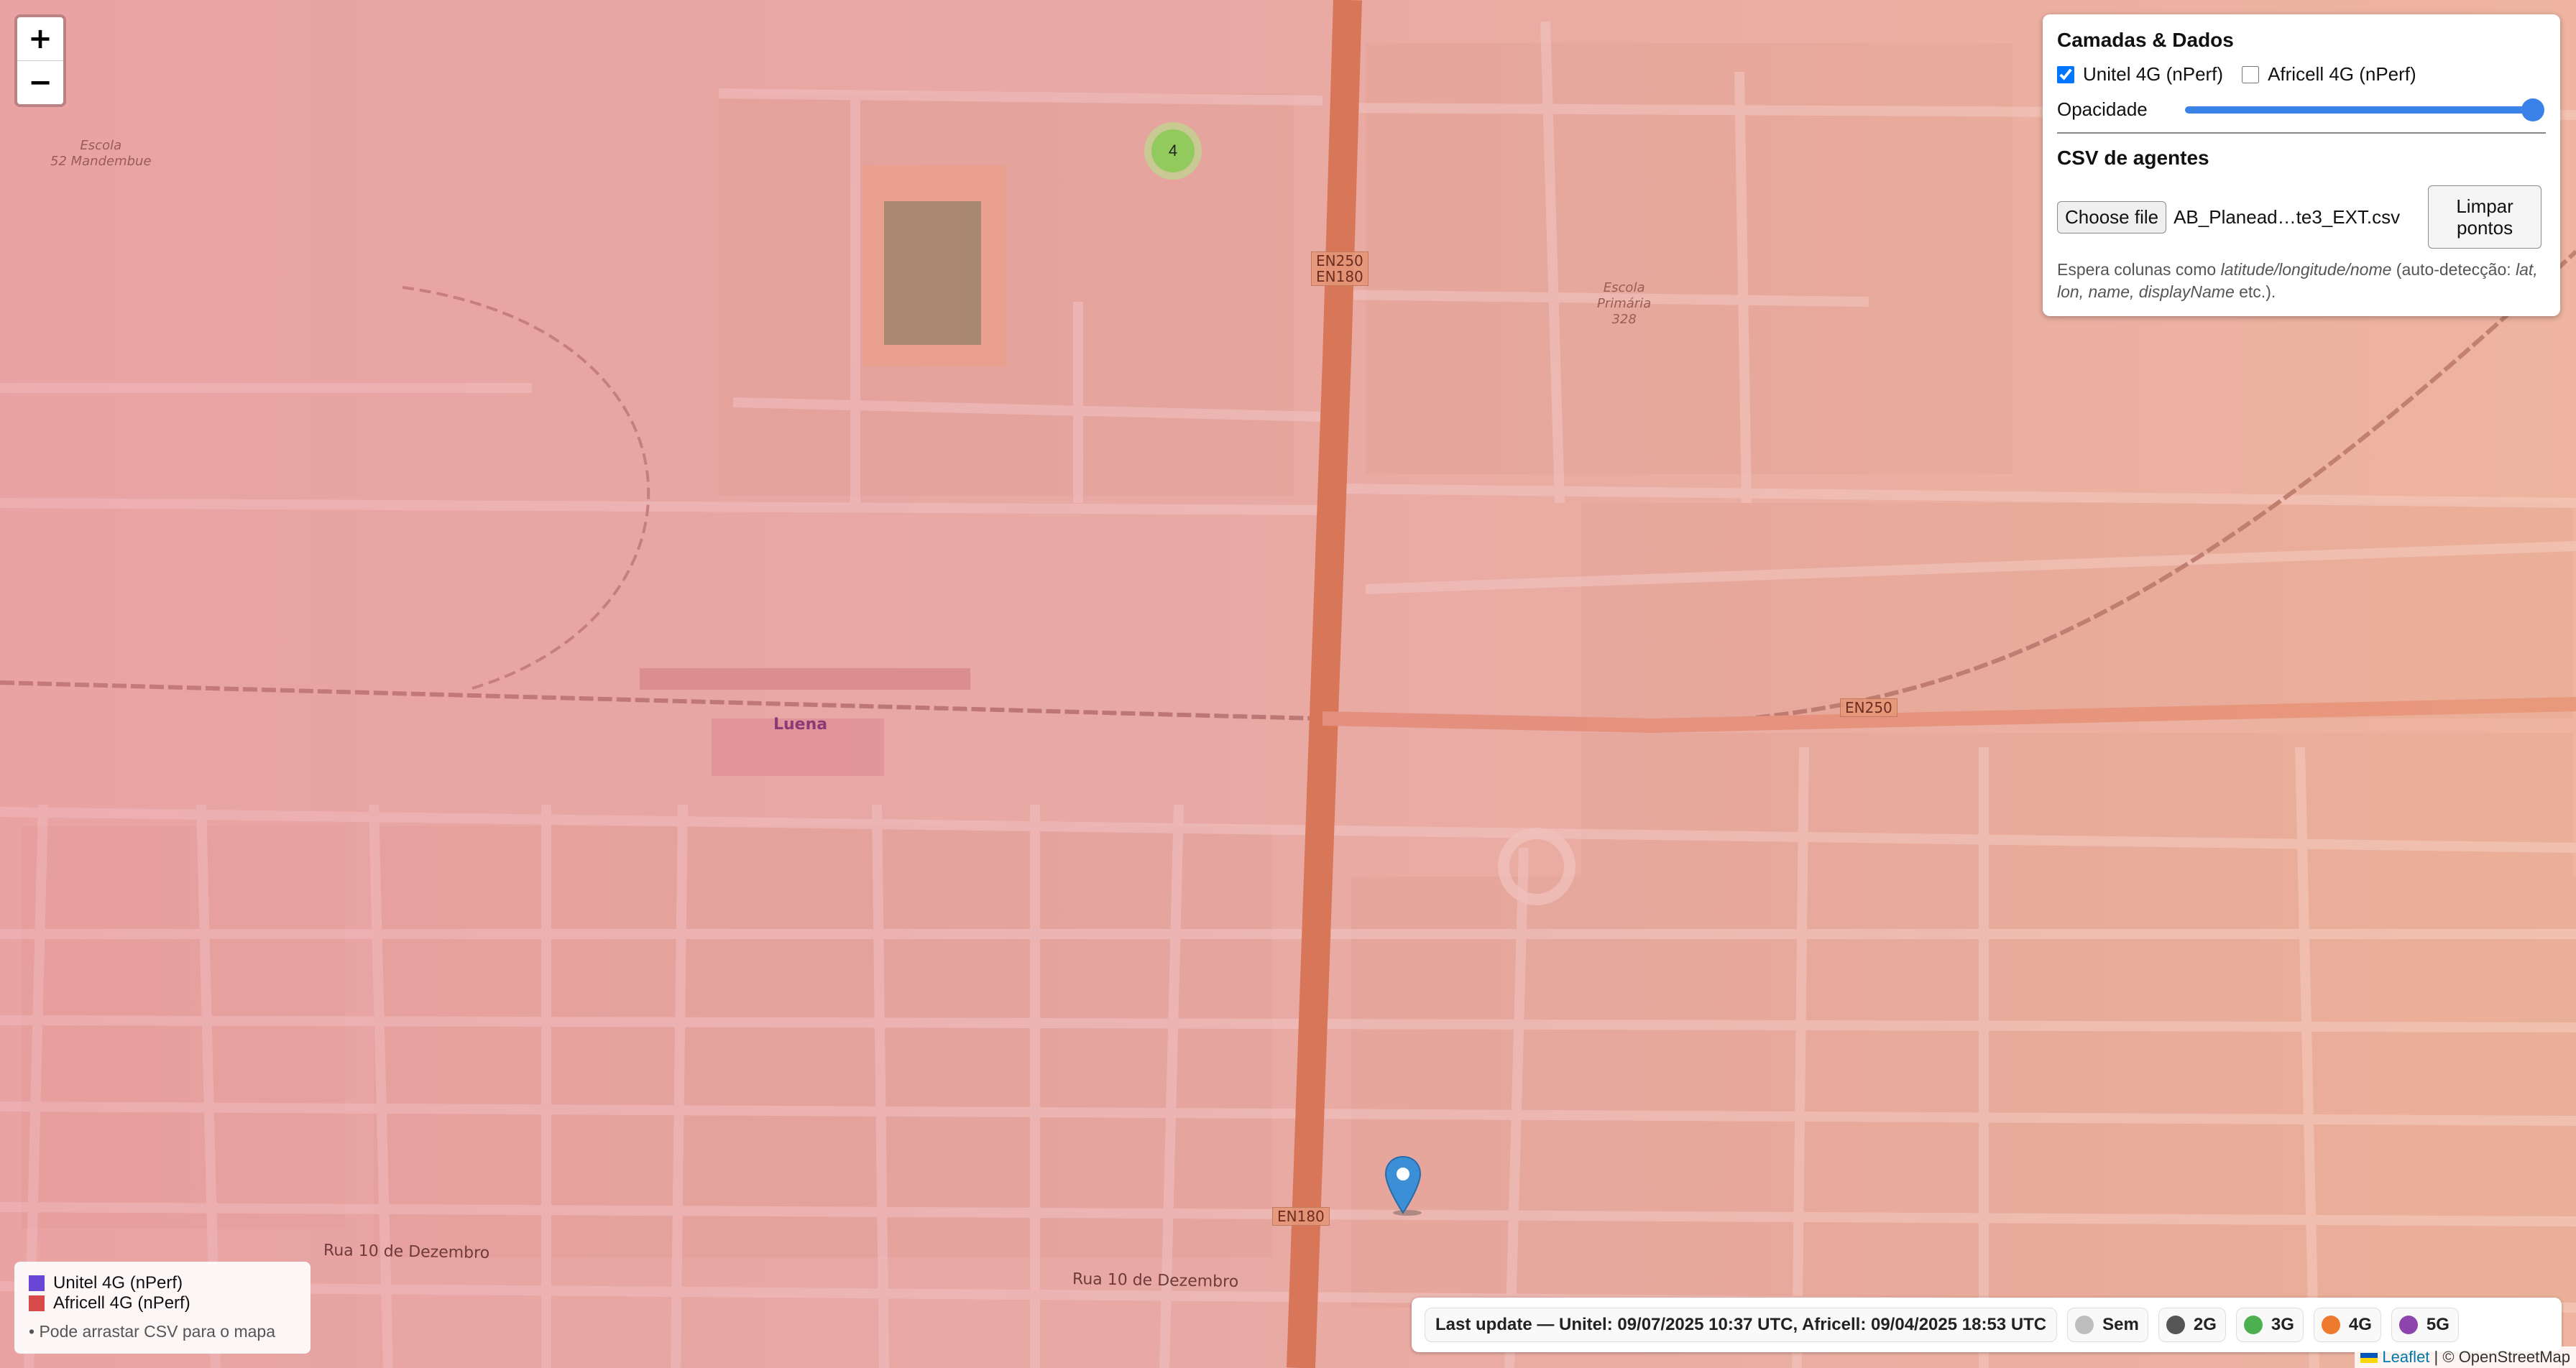 This screenshot has height=1368, width=2576. Describe the element at coordinates (162, 1283) in the screenshot. I see `legend-item-unitel: Unitel 4G (nPerf)` at that location.